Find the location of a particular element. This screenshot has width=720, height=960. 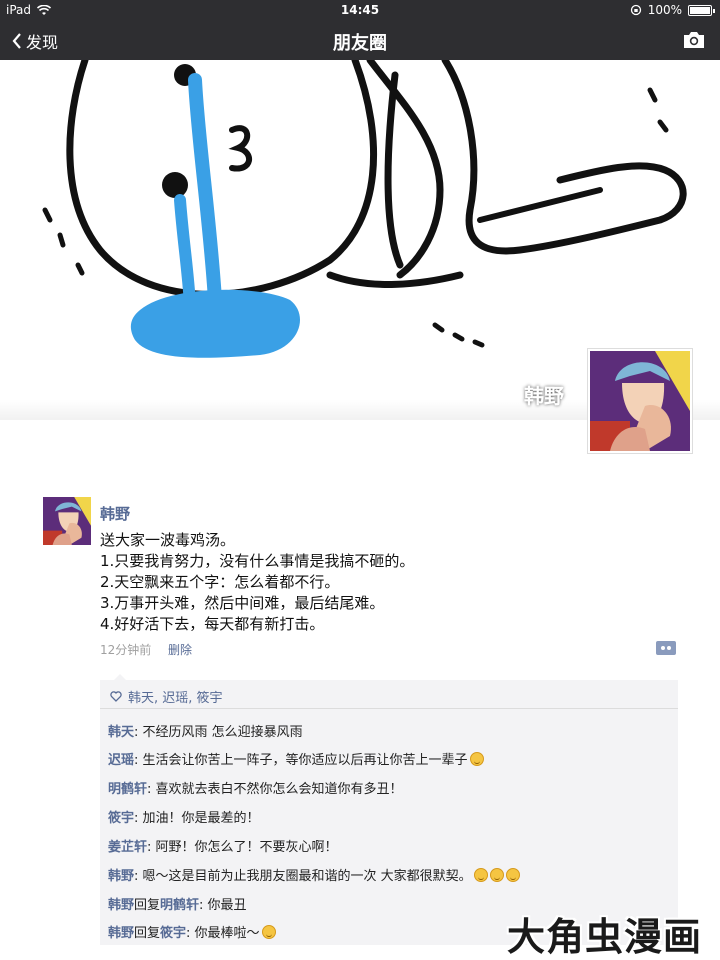

comment-item: 姜芷轩 : 阿野！你怎么了！不要灰心啊！ is located at coordinates (223, 845).